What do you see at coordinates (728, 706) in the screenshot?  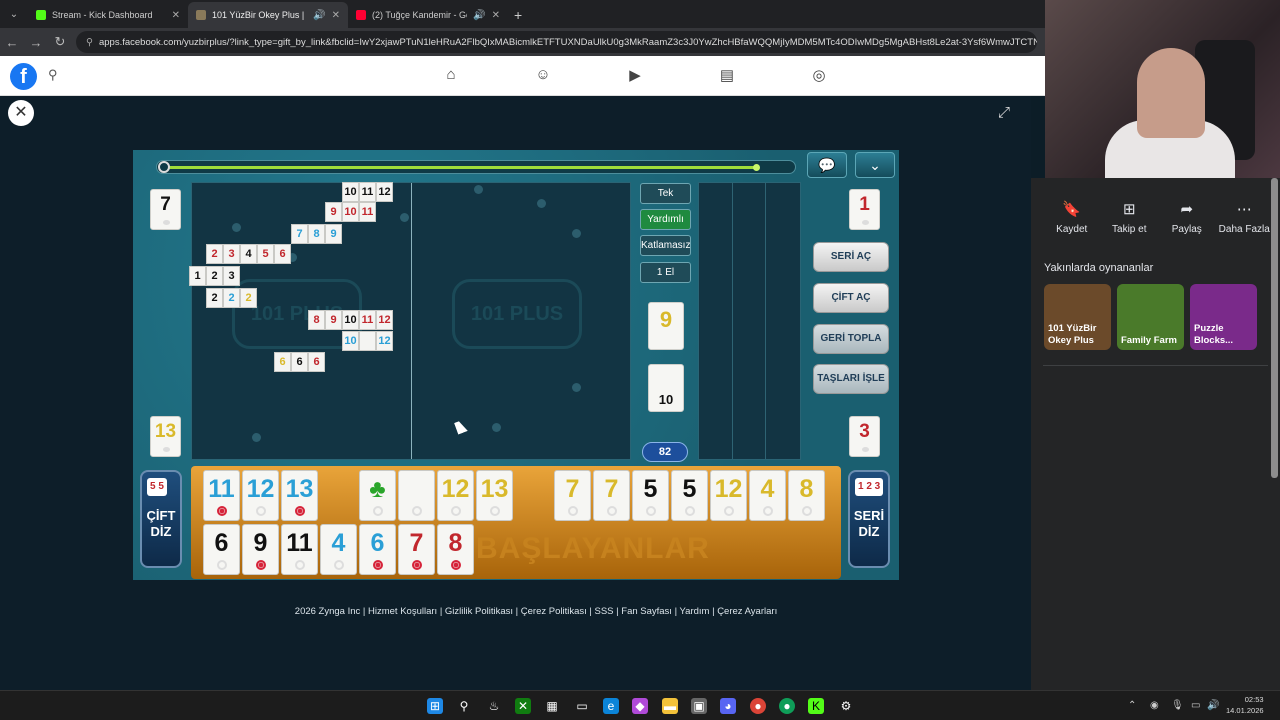 I see `discord-icon: ◕` at bounding box center [728, 706].